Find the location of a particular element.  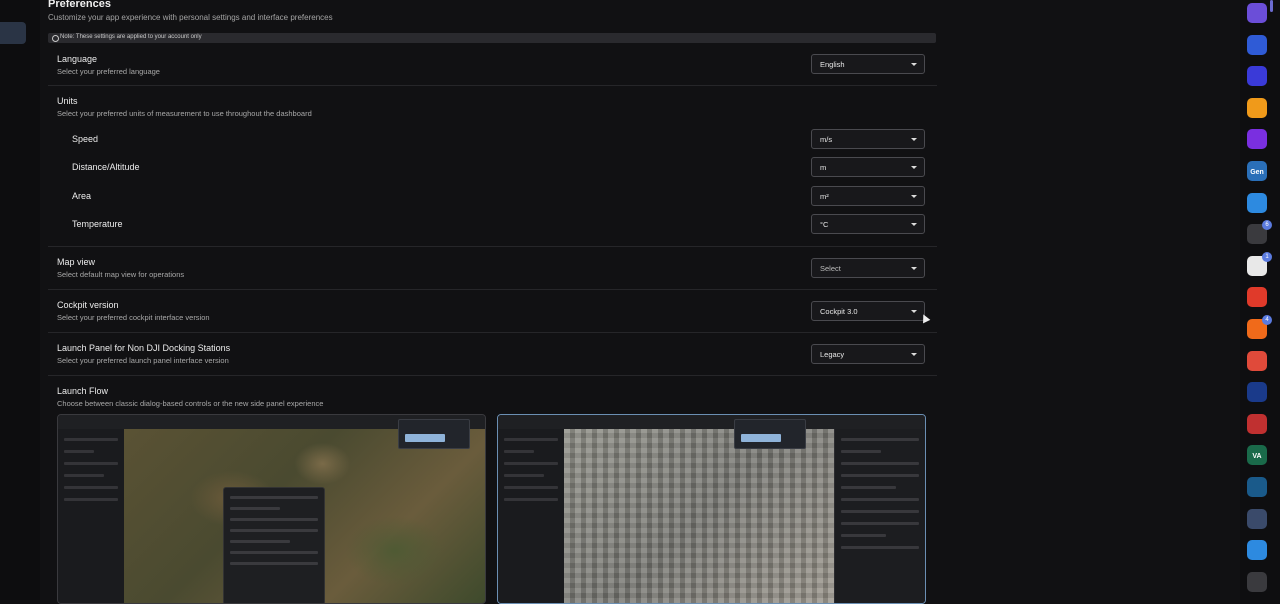

area-value: m² is located at coordinates (824, 196).